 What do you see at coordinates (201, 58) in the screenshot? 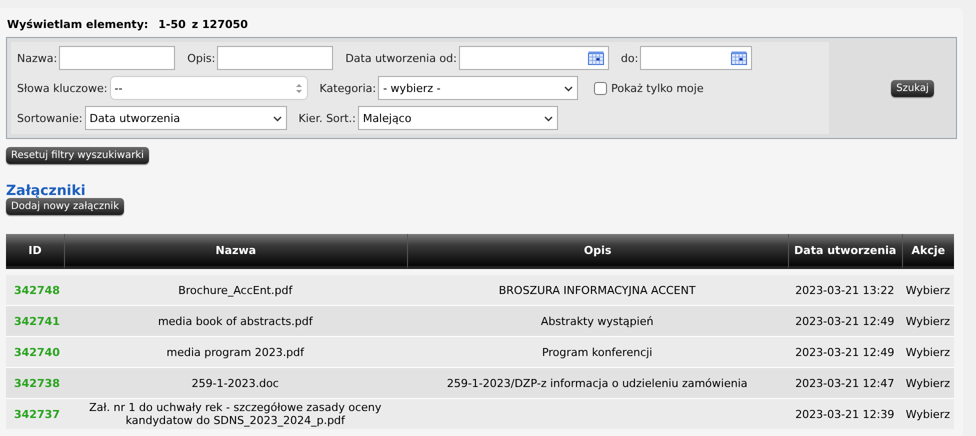
I see `field-label: Opis:` at bounding box center [201, 58].